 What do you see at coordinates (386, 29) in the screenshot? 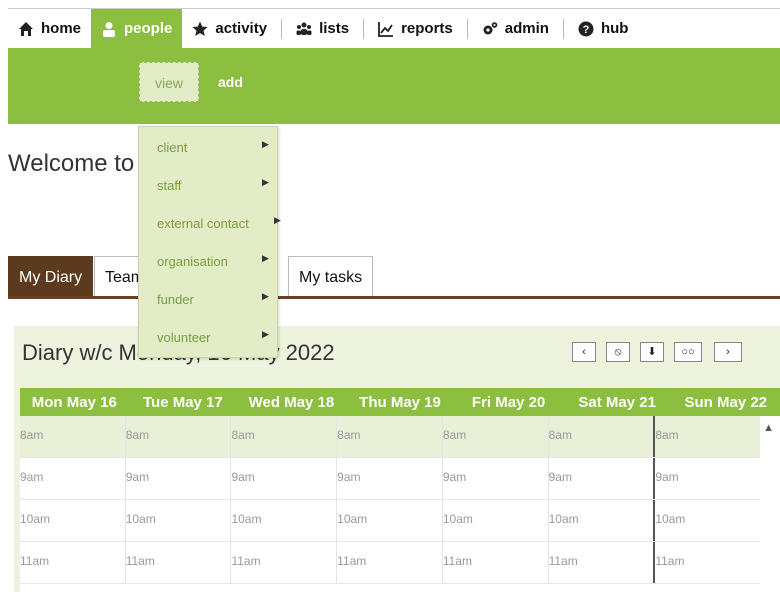
I see `chart-icon` at bounding box center [386, 29].